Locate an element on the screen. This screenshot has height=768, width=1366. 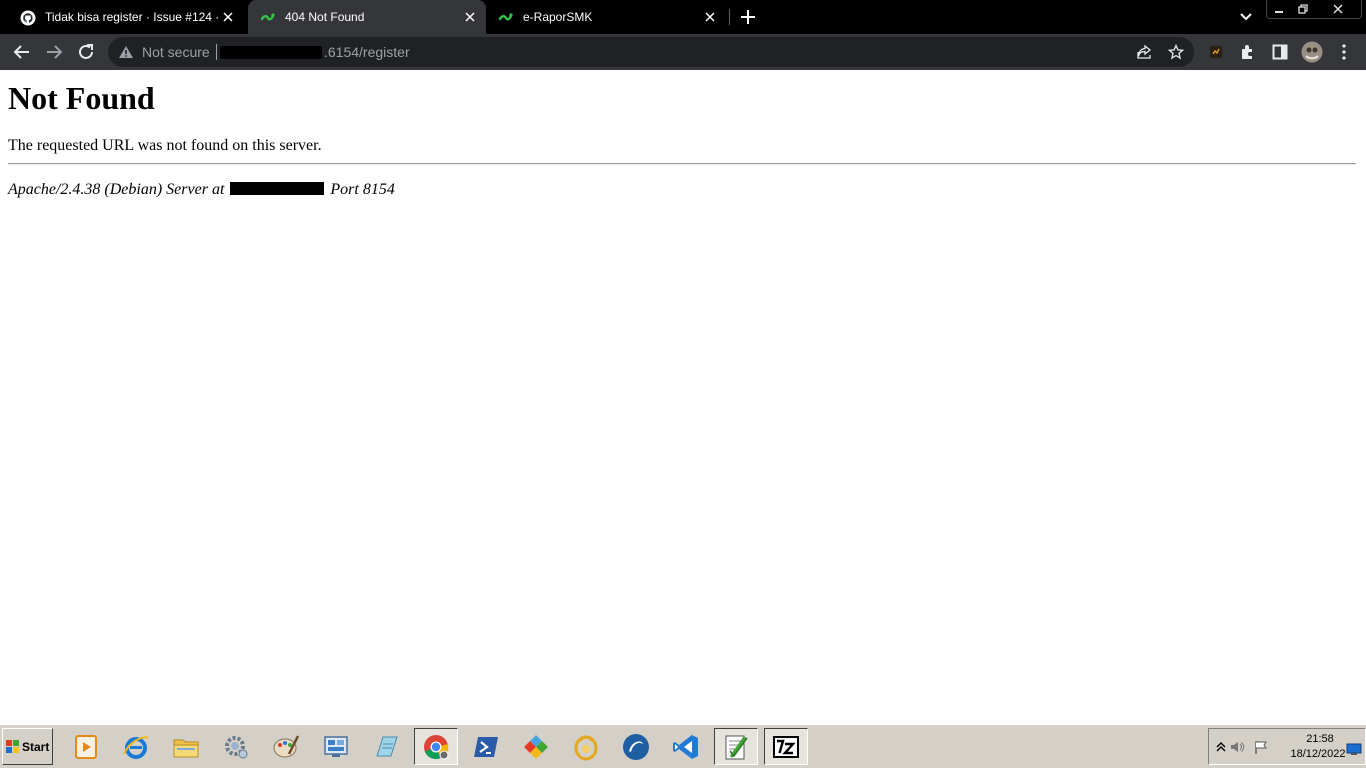
minimize-icon is located at coordinates (1279, 11).